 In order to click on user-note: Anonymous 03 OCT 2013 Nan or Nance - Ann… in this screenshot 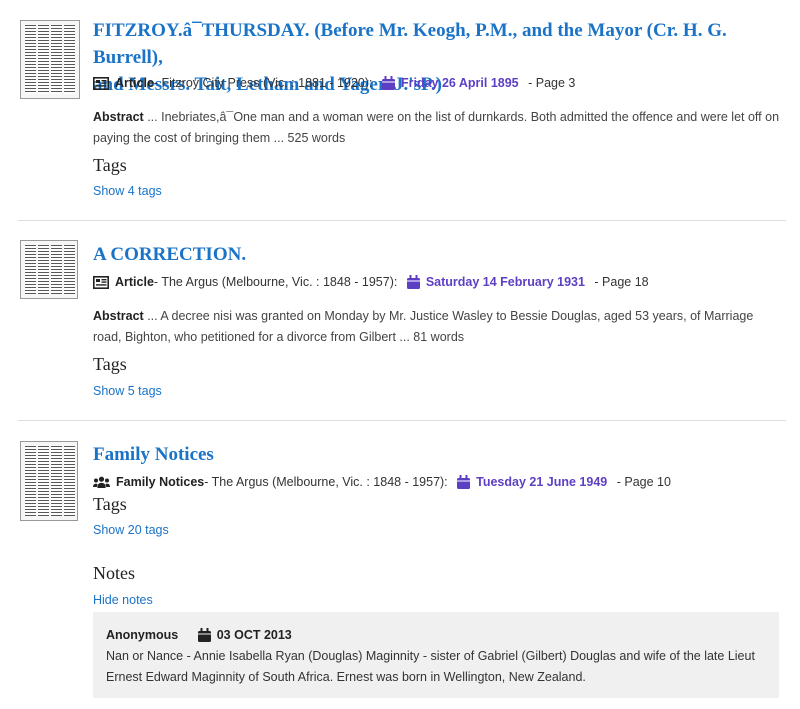, I will do `click(436, 655)`.